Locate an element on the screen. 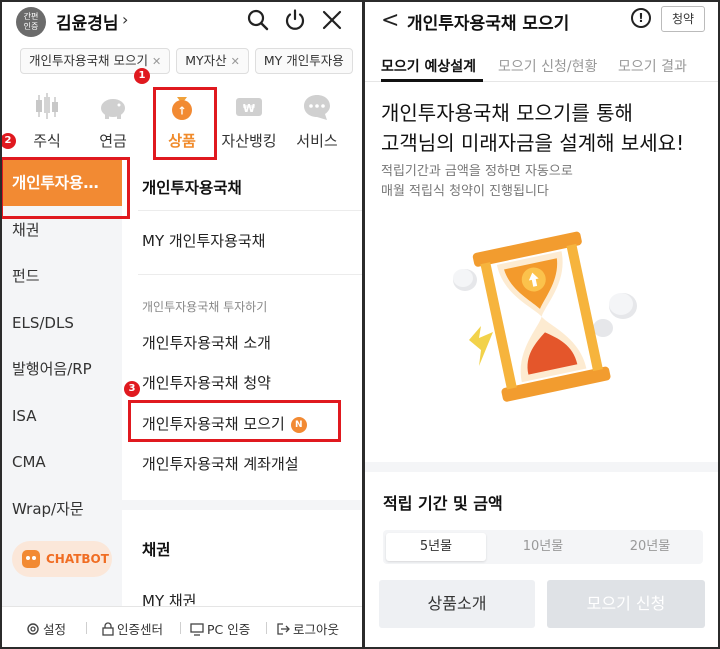 The height and width of the screenshot is (649, 720). tab-collect-result: 모으기 결과 is located at coordinates (652, 66).